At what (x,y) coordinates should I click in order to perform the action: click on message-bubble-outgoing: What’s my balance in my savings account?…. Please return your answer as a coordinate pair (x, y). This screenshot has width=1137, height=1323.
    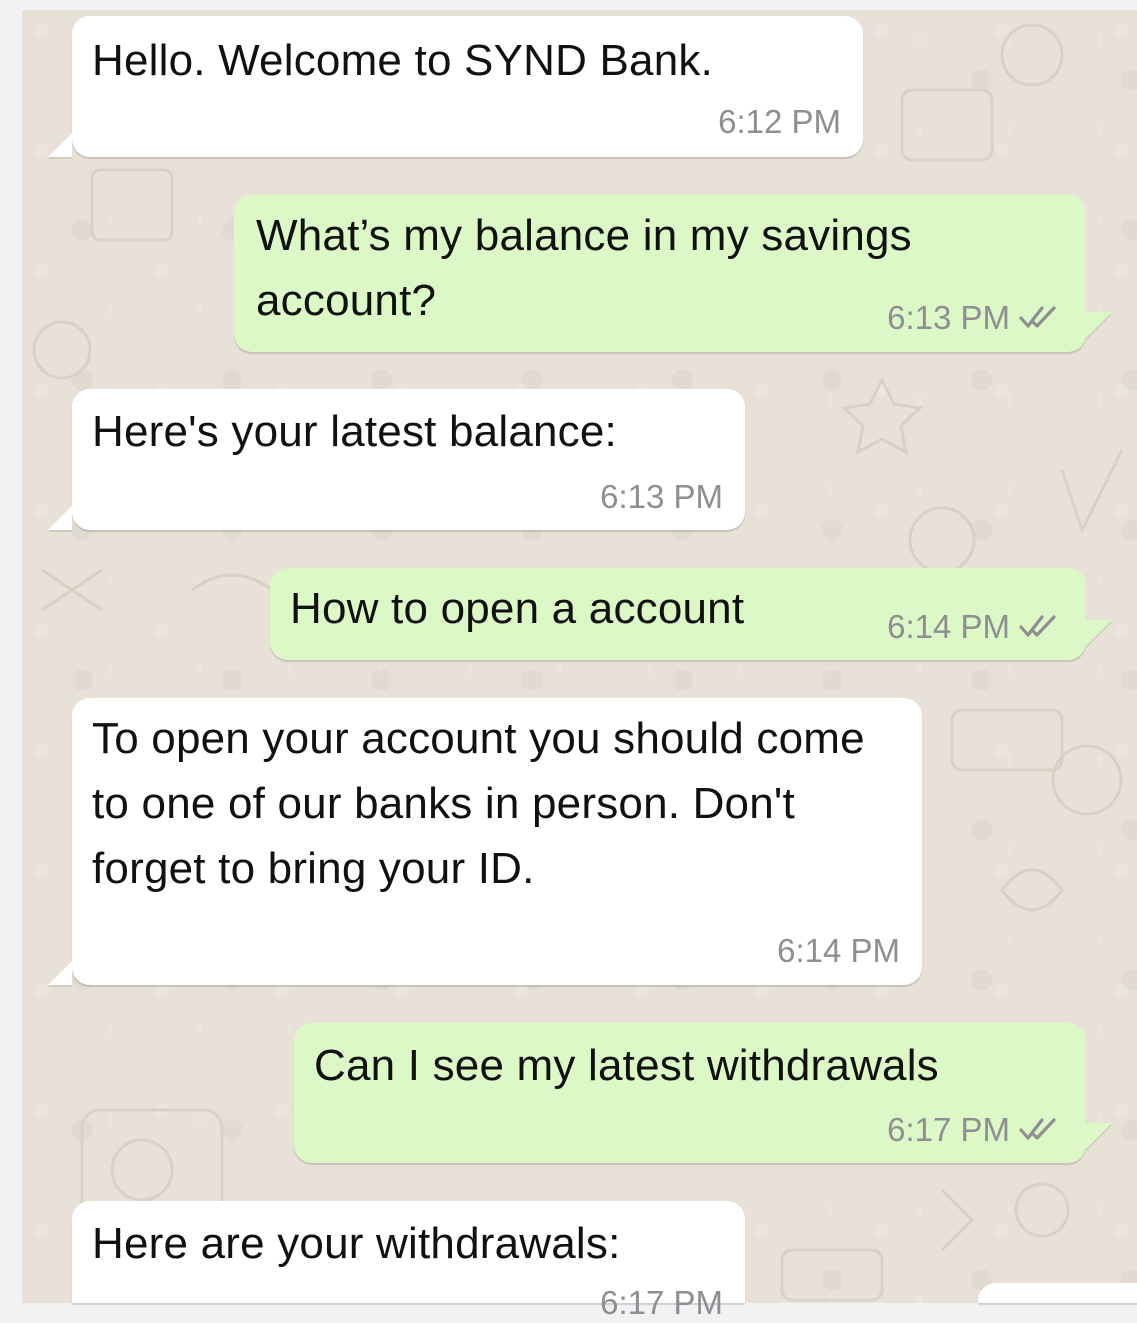
    Looking at the image, I should click on (660, 273).